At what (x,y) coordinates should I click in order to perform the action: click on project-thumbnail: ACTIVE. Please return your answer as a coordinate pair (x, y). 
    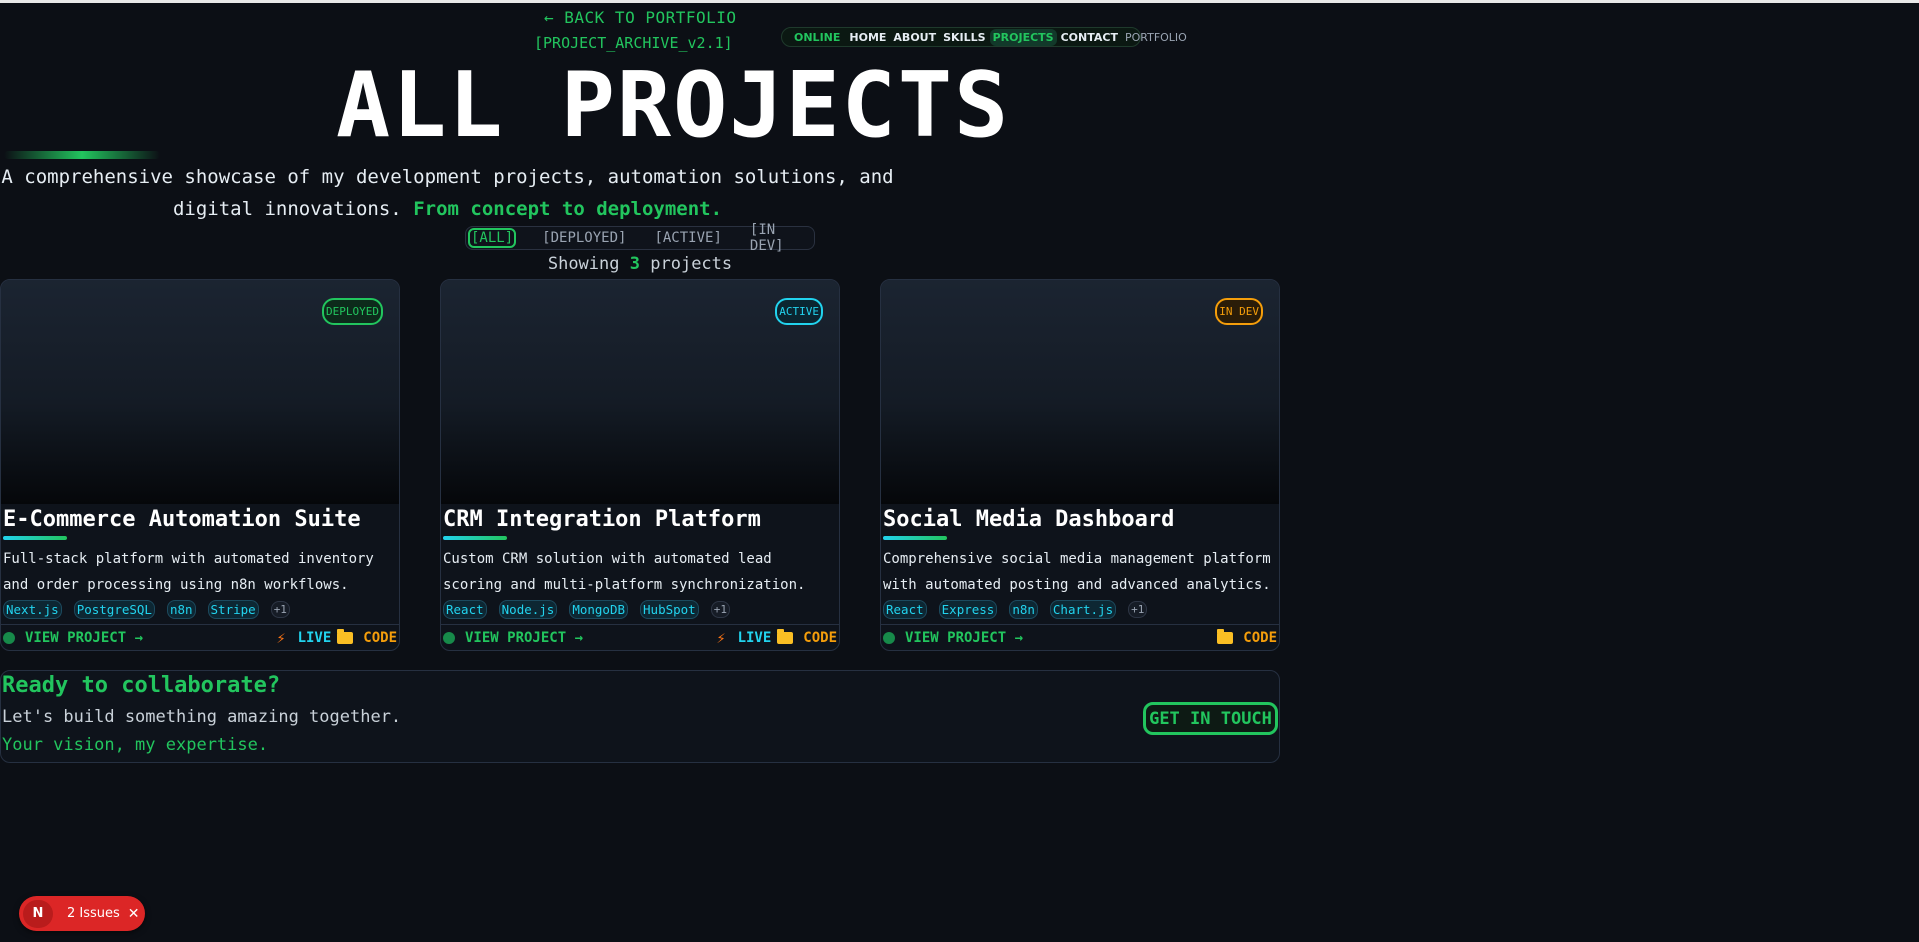
    Looking at the image, I should click on (640, 392).